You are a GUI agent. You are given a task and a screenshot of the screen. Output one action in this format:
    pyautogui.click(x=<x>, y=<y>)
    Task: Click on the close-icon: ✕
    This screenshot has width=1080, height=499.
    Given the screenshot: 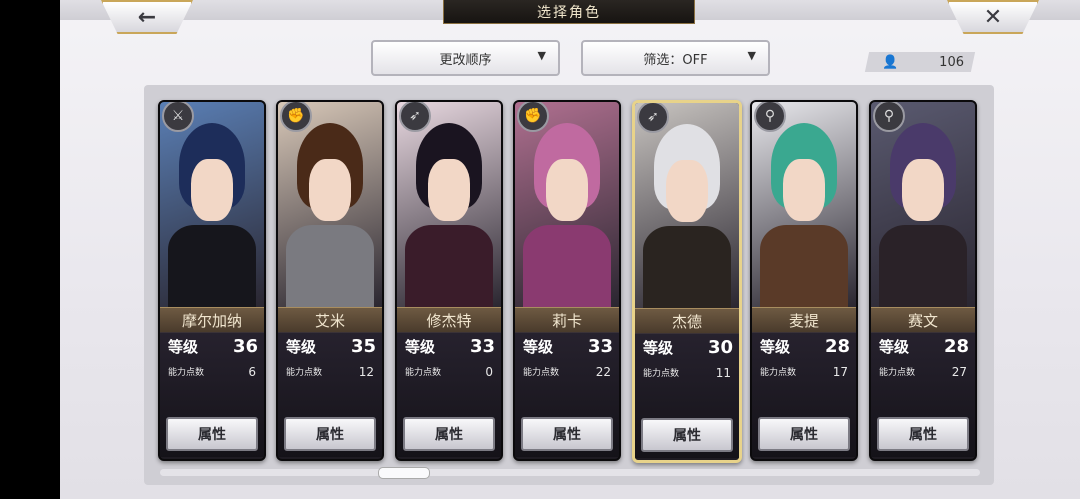 What is the action you would take?
    pyautogui.click(x=993, y=17)
    